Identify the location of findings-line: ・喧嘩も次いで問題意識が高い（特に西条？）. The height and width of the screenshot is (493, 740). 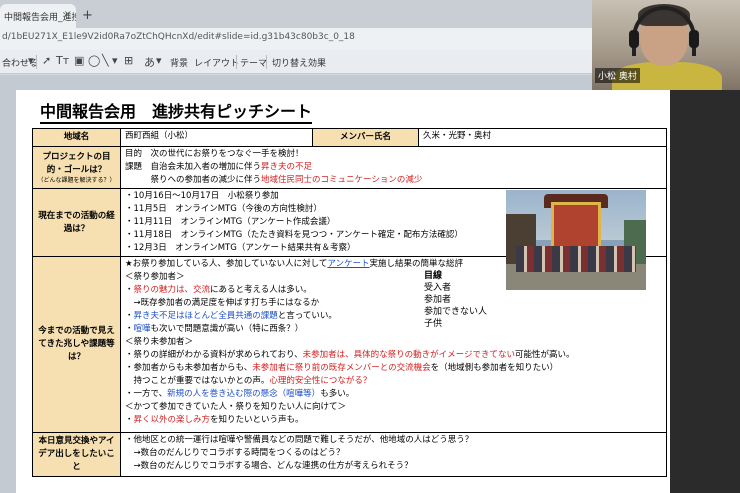
(393, 329).